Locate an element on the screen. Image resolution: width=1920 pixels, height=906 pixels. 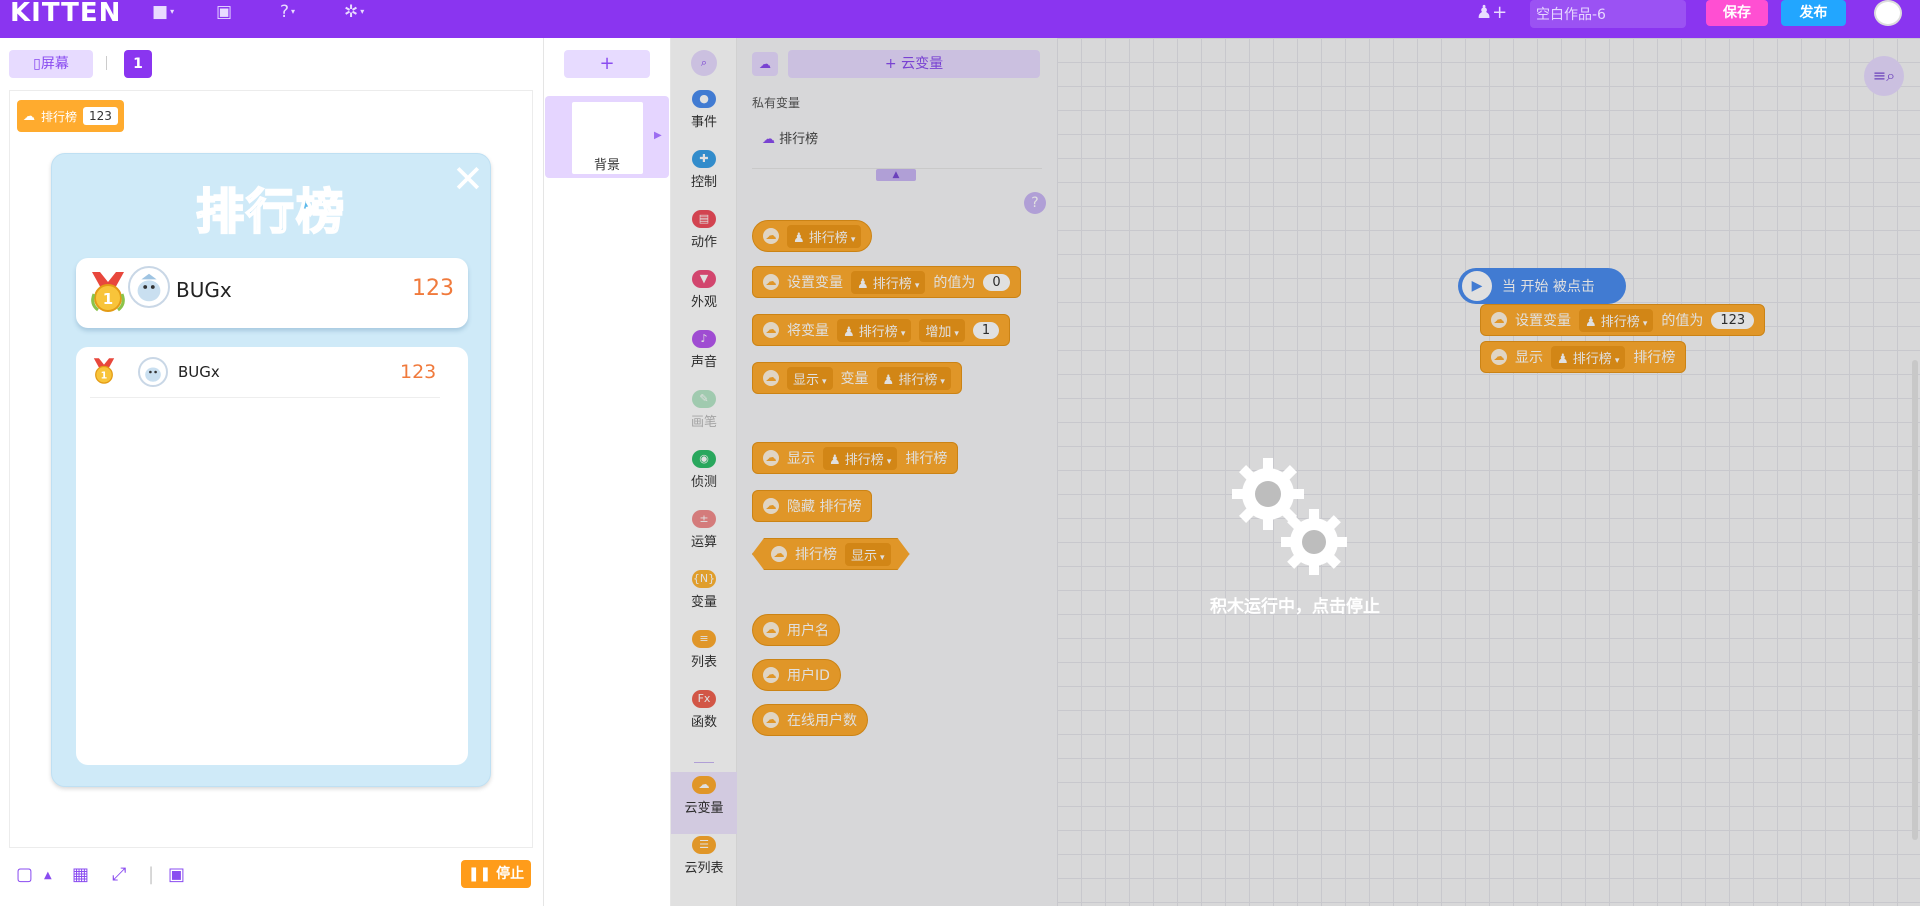
settings-menu-icon: ✲ ▾ is located at coordinates (361, 12).